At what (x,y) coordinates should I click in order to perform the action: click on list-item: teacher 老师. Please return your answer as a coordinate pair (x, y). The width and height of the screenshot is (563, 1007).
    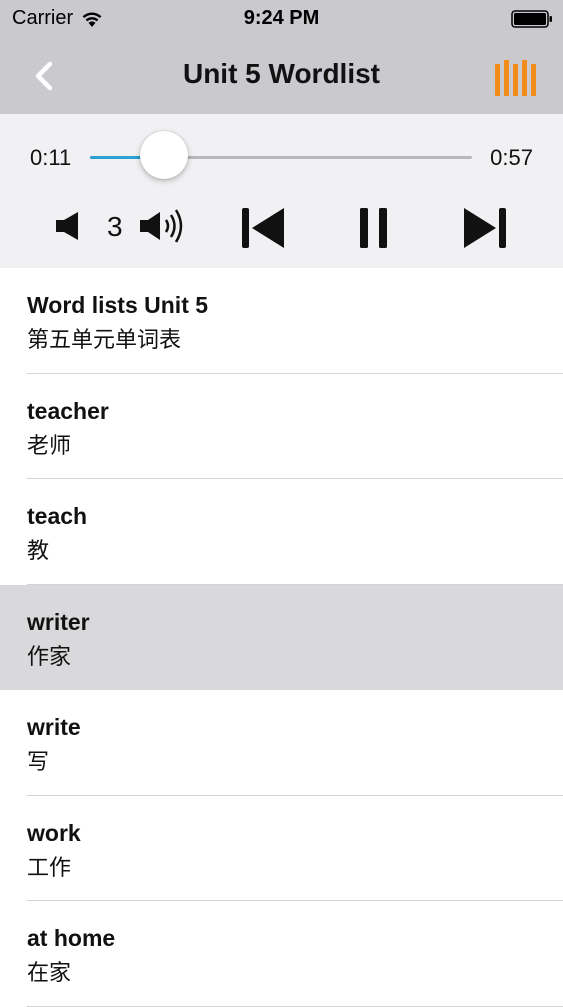
    Looking at the image, I should click on (281, 426).